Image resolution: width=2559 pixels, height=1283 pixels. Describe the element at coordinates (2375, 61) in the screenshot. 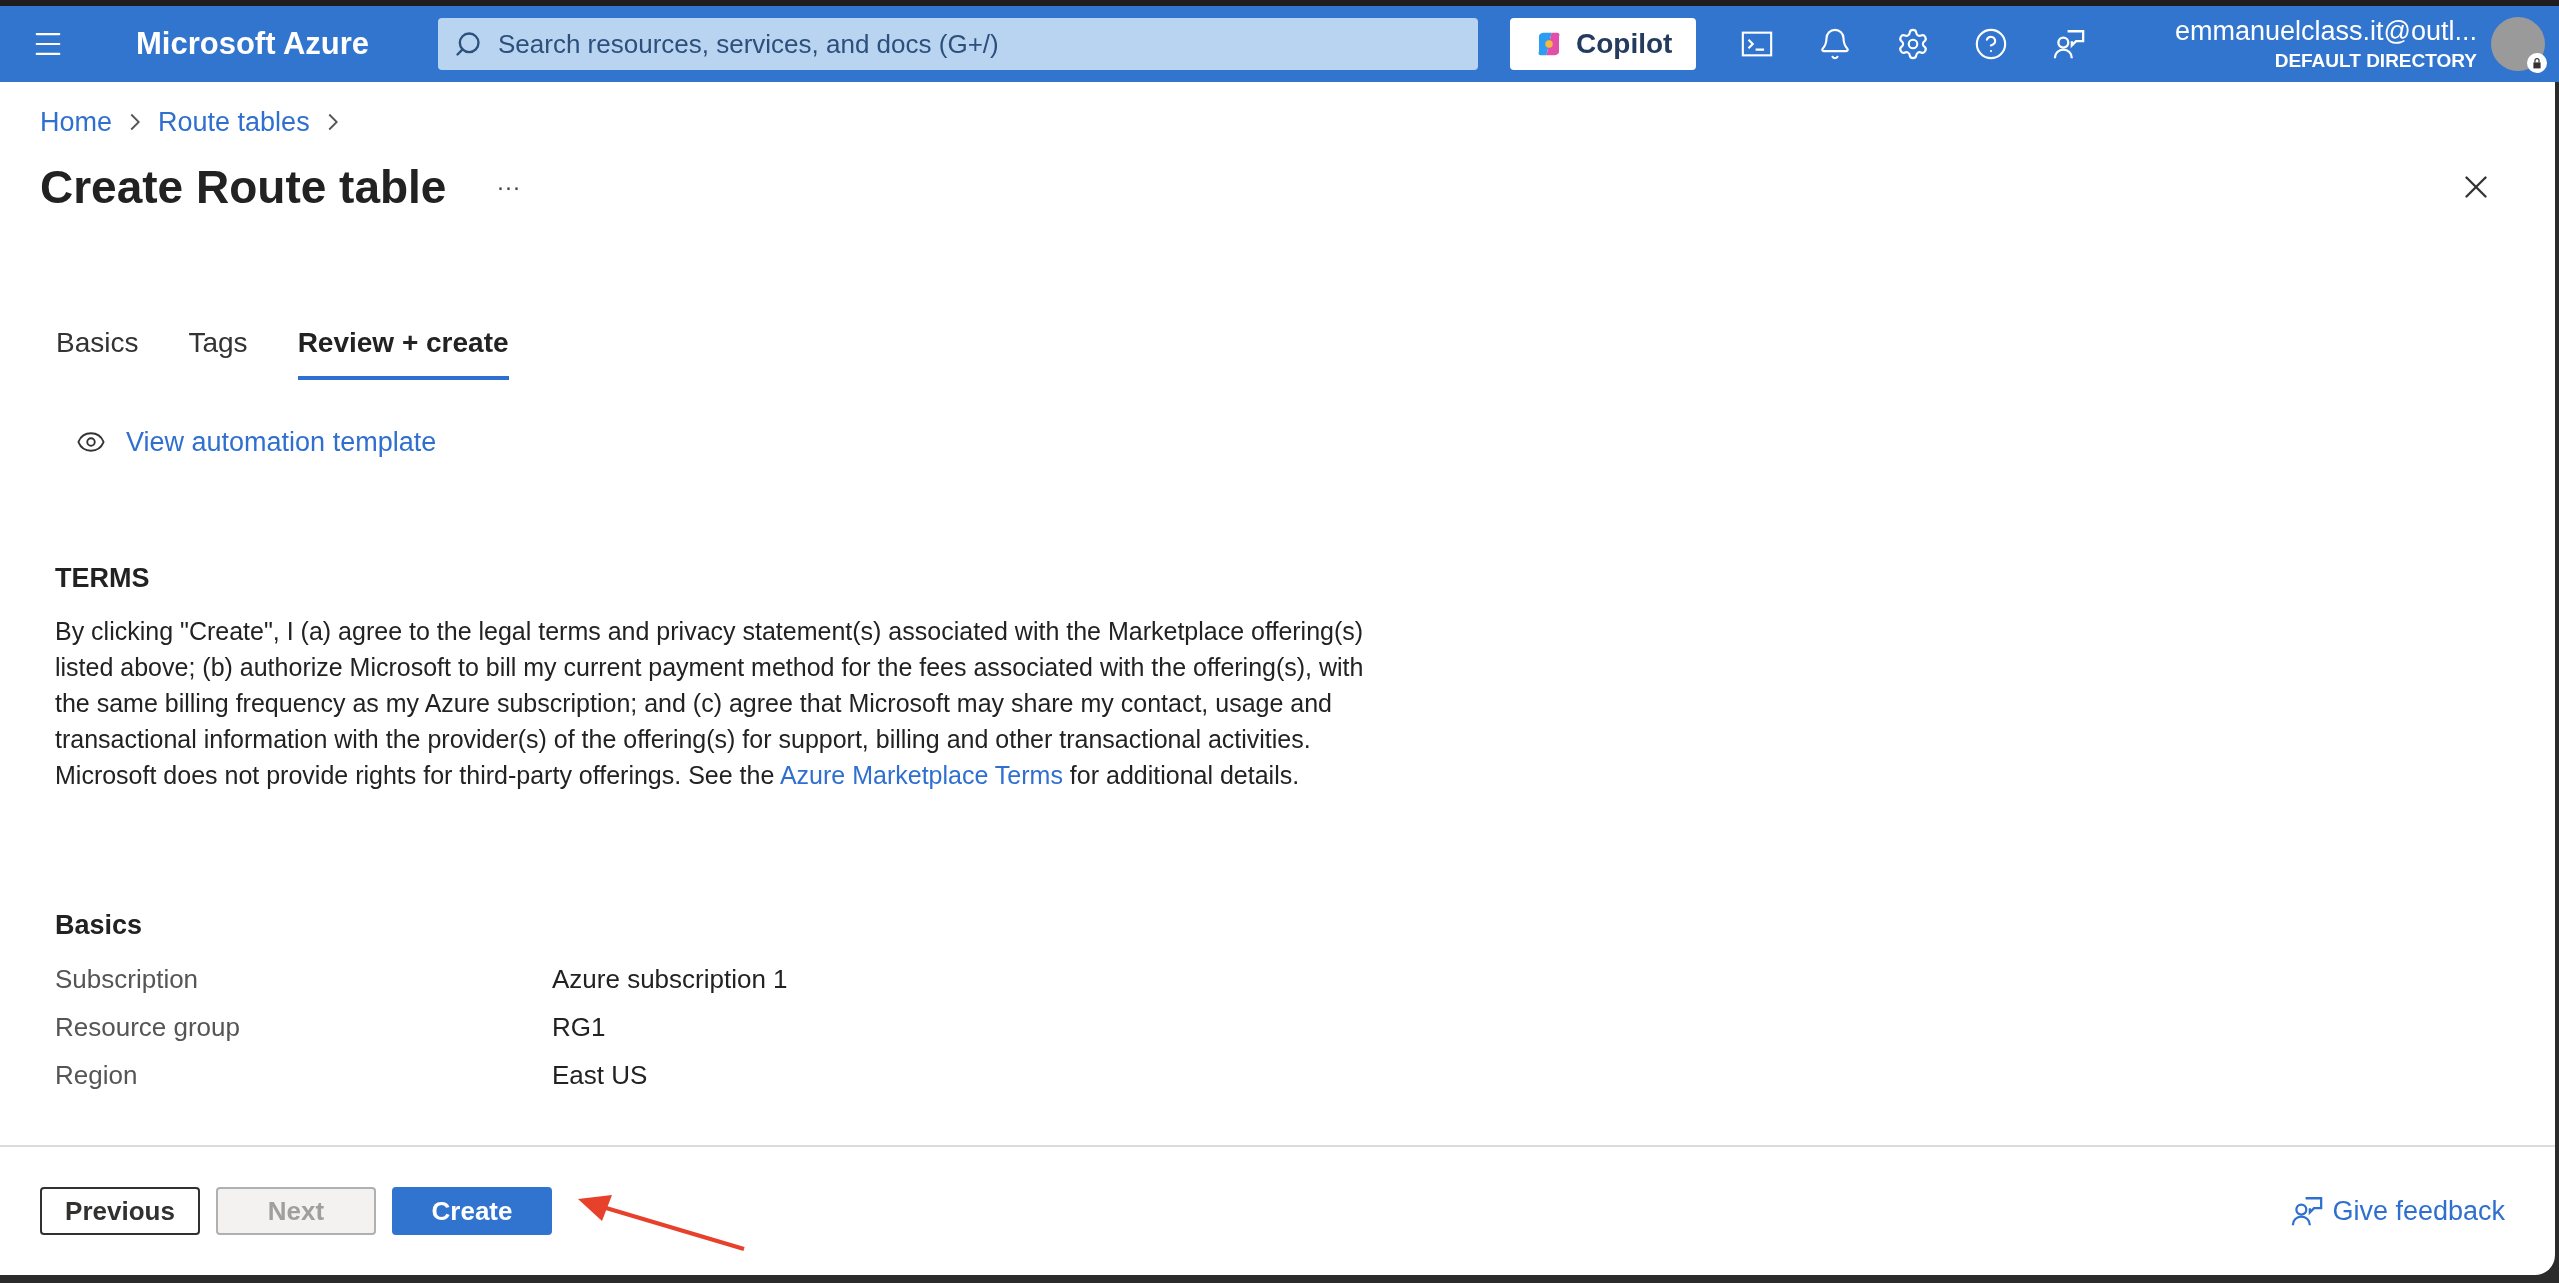

I see `directory-name: DEFAULT DIRECTORY` at that location.